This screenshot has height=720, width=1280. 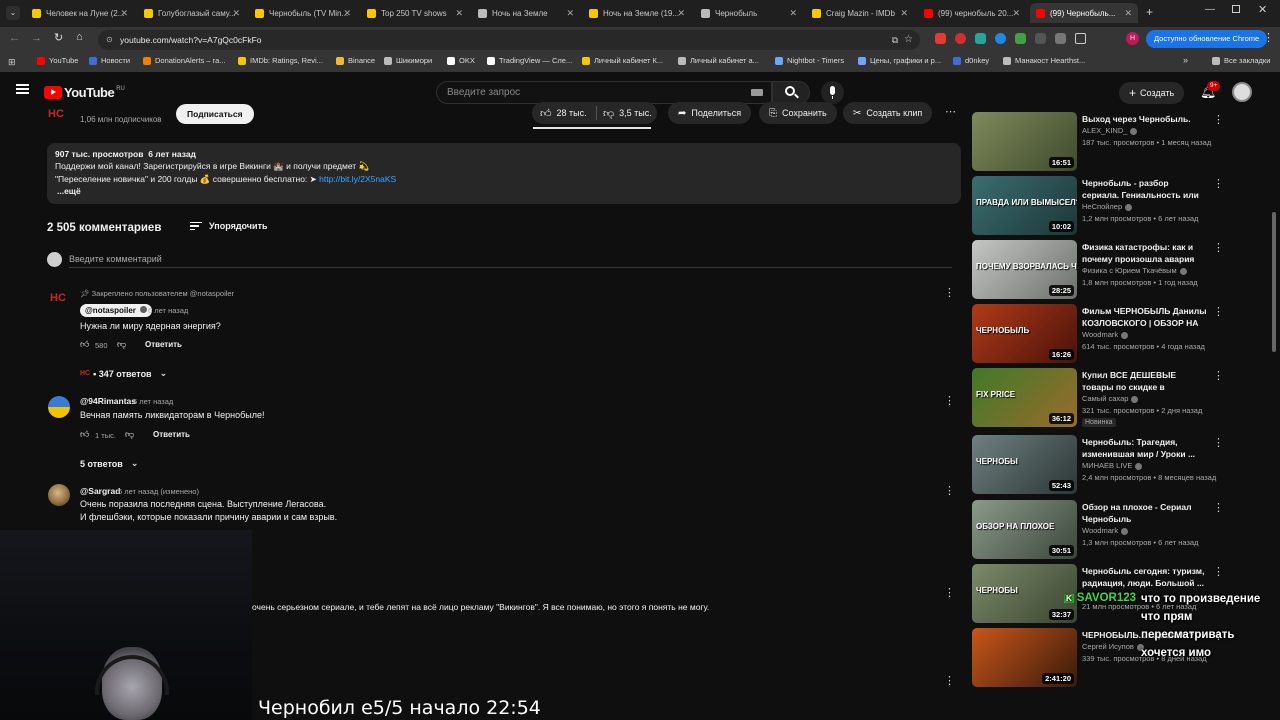 What do you see at coordinates (168, 310) in the screenshot?
I see `comment-time: 6 лет назад` at bounding box center [168, 310].